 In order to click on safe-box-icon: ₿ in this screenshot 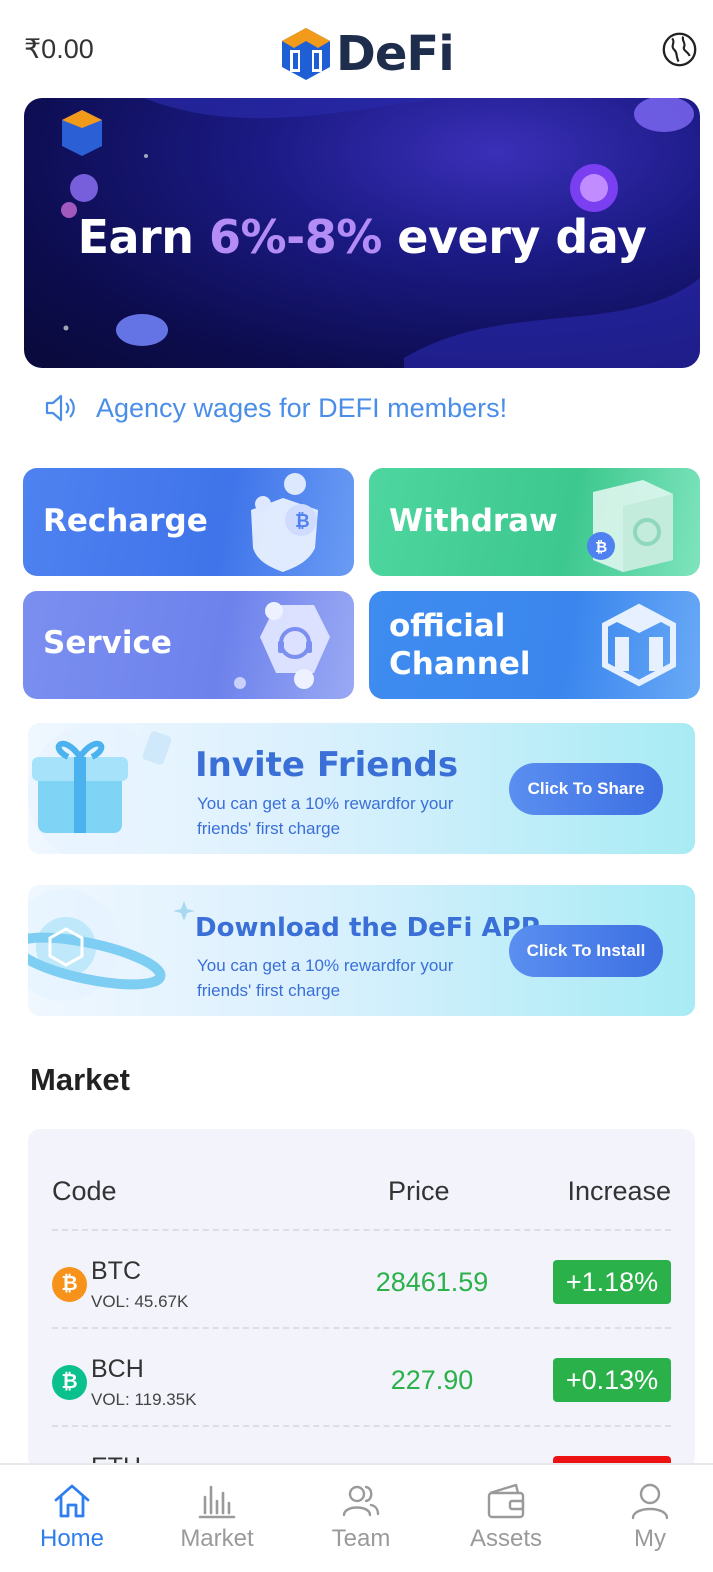, I will do `click(630, 526)`.